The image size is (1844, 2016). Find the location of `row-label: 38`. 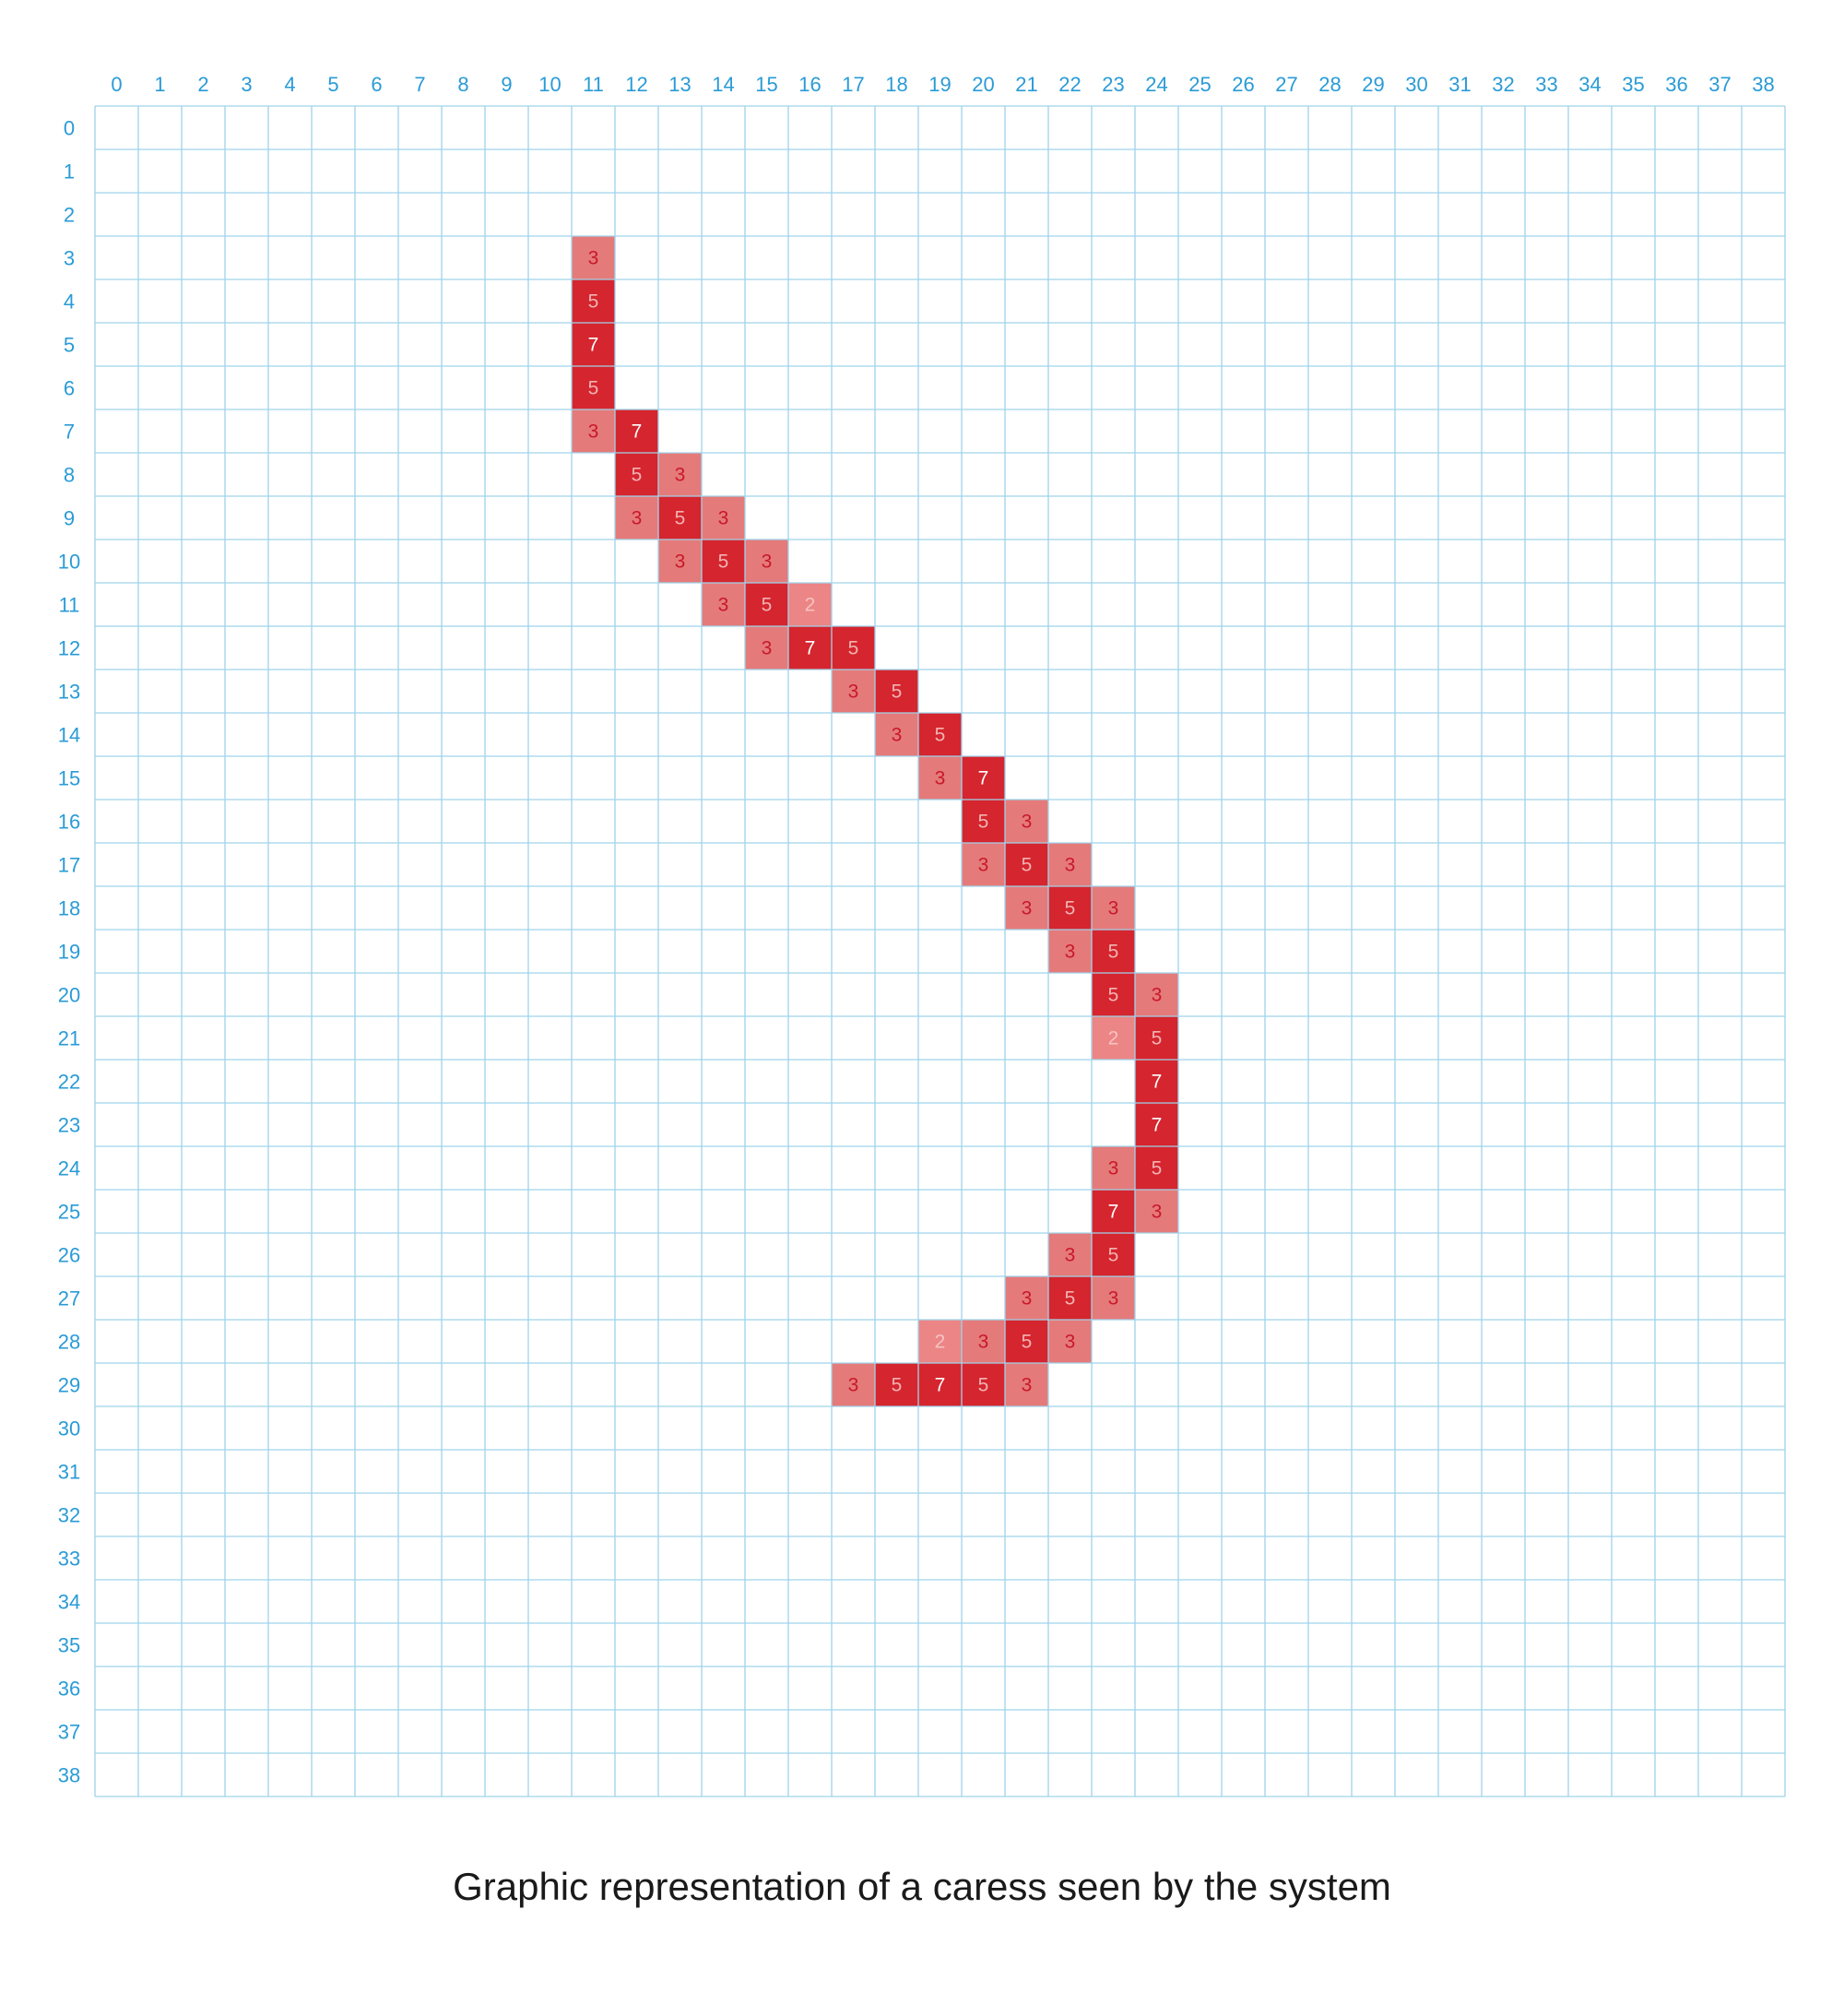

row-label: 38 is located at coordinates (69, 1775).